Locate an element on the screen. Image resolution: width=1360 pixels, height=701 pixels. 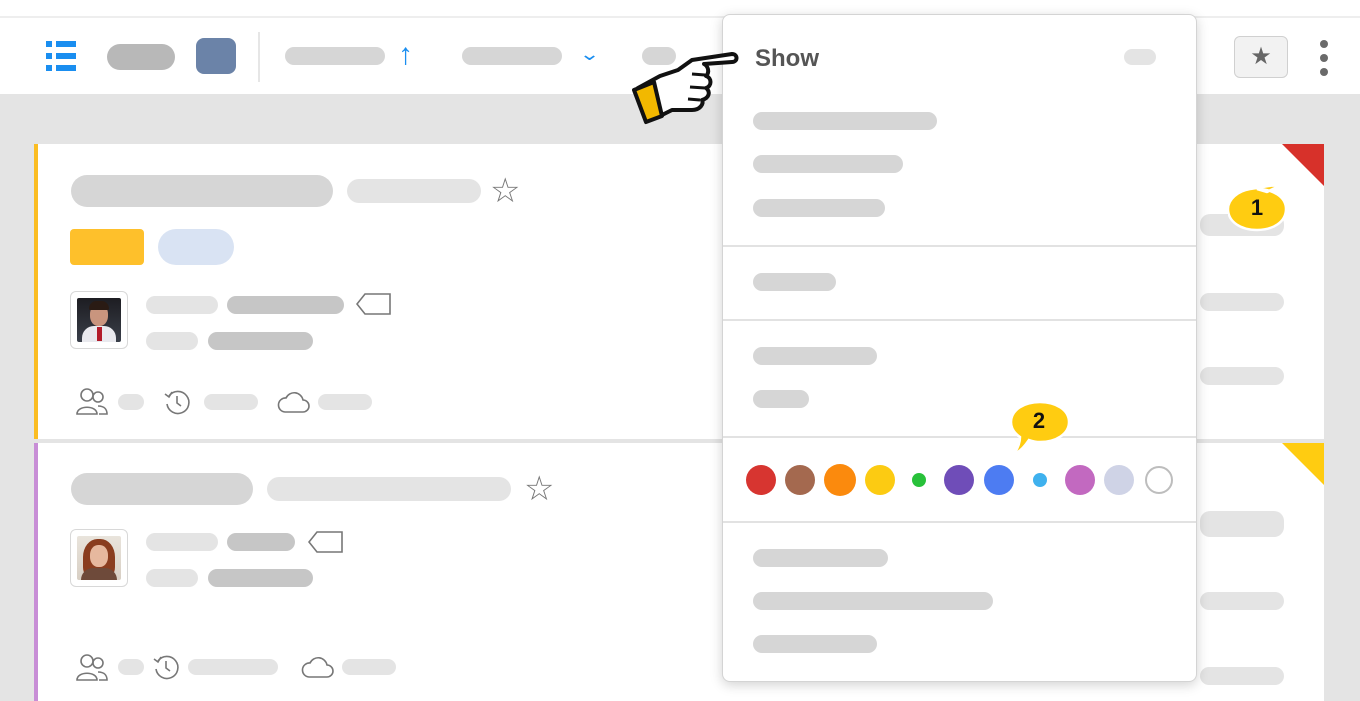
color-swatch-blue is located at coordinates (999, 480).